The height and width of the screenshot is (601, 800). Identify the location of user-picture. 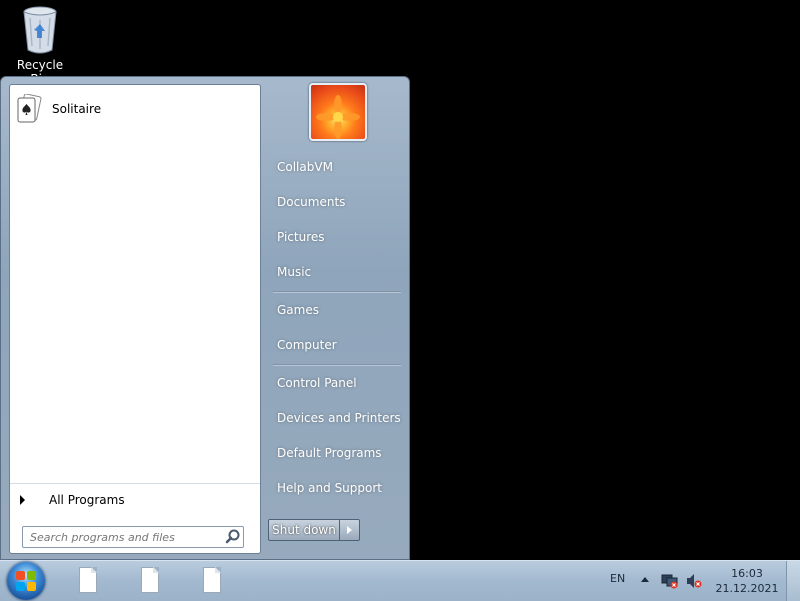
(338, 112).